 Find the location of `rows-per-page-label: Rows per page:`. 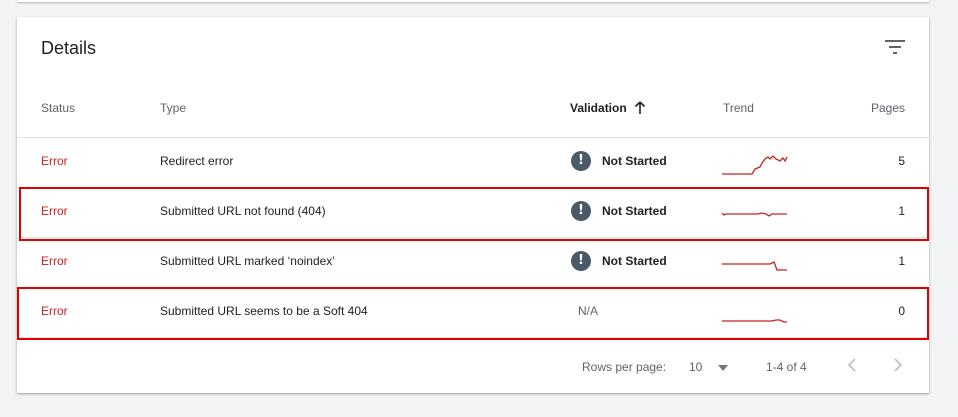

rows-per-page-label: Rows per page: is located at coordinates (624, 367).